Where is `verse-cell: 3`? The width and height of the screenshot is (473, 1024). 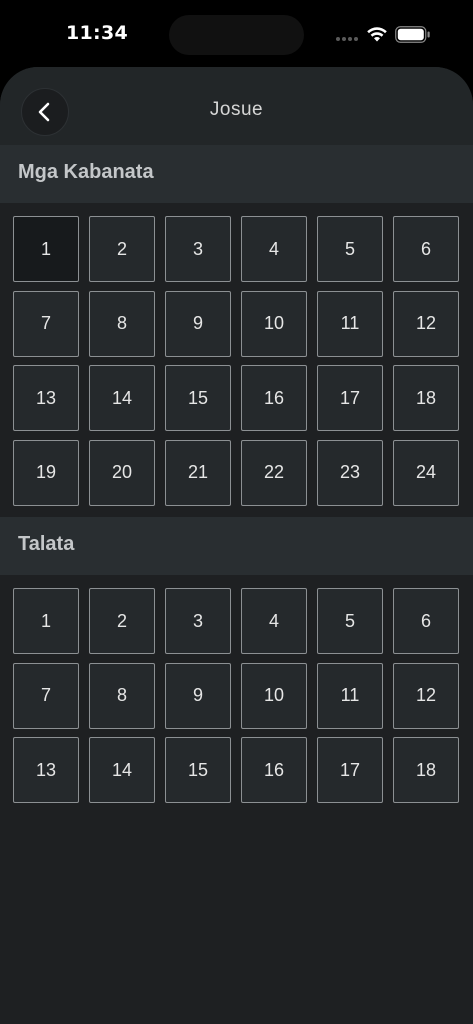 verse-cell: 3 is located at coordinates (198, 621).